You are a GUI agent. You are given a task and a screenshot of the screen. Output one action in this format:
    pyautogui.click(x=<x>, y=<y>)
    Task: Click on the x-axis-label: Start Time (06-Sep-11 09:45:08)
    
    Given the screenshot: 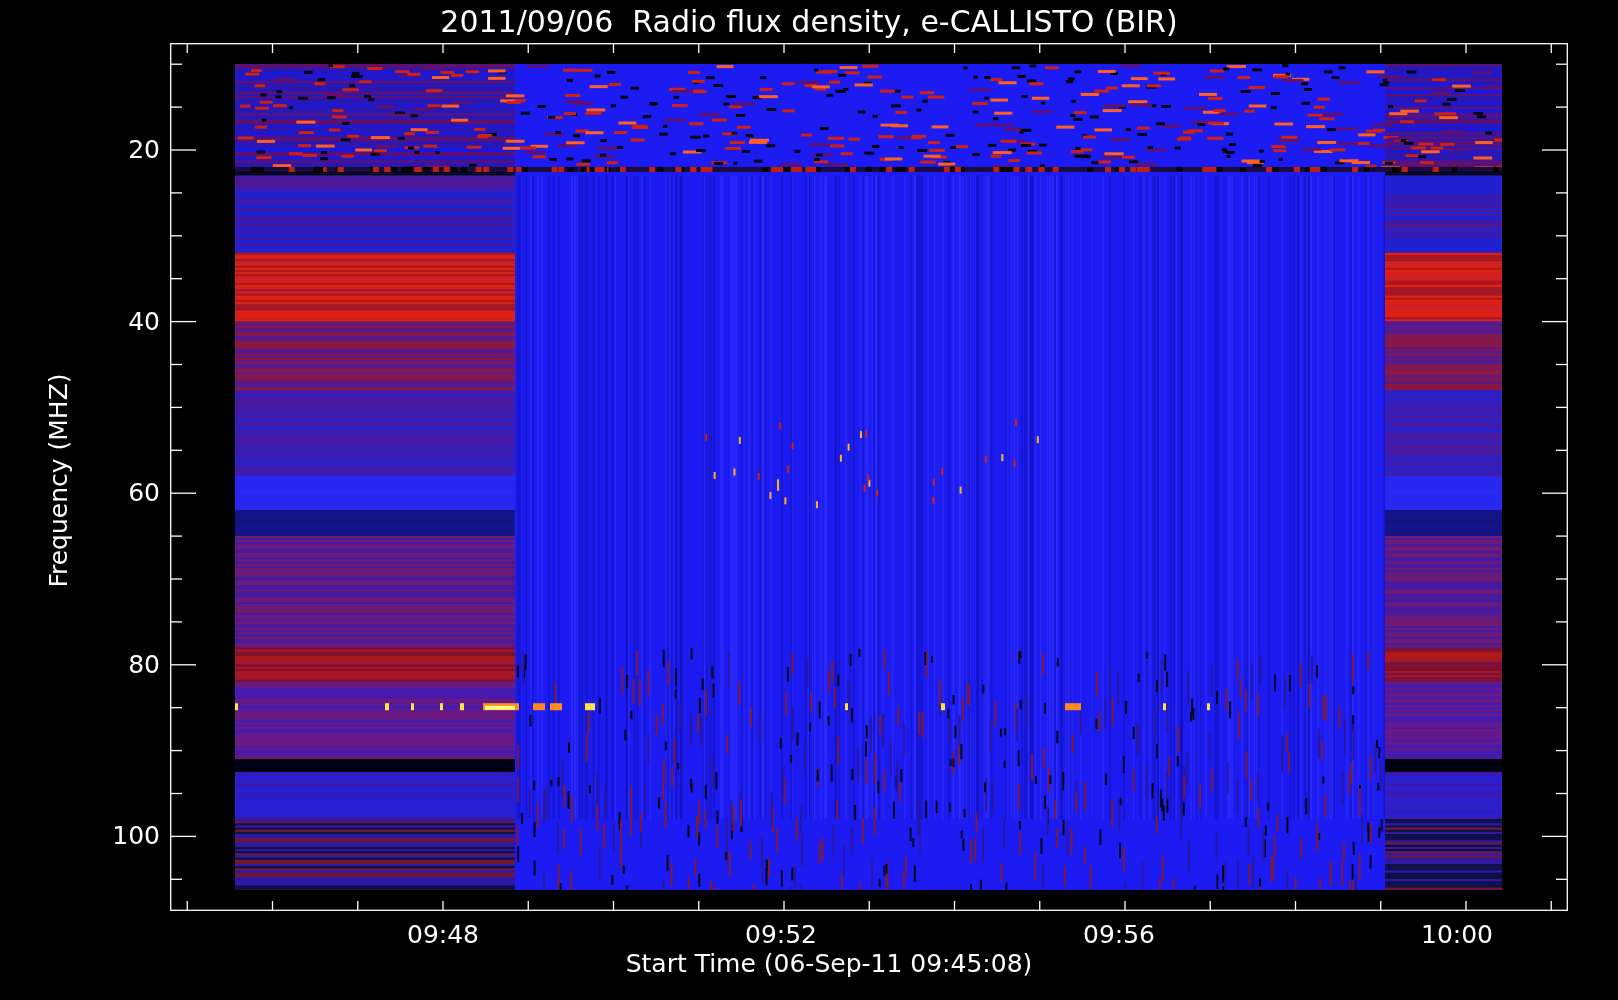 What is the action you would take?
    pyautogui.click(x=829, y=963)
    